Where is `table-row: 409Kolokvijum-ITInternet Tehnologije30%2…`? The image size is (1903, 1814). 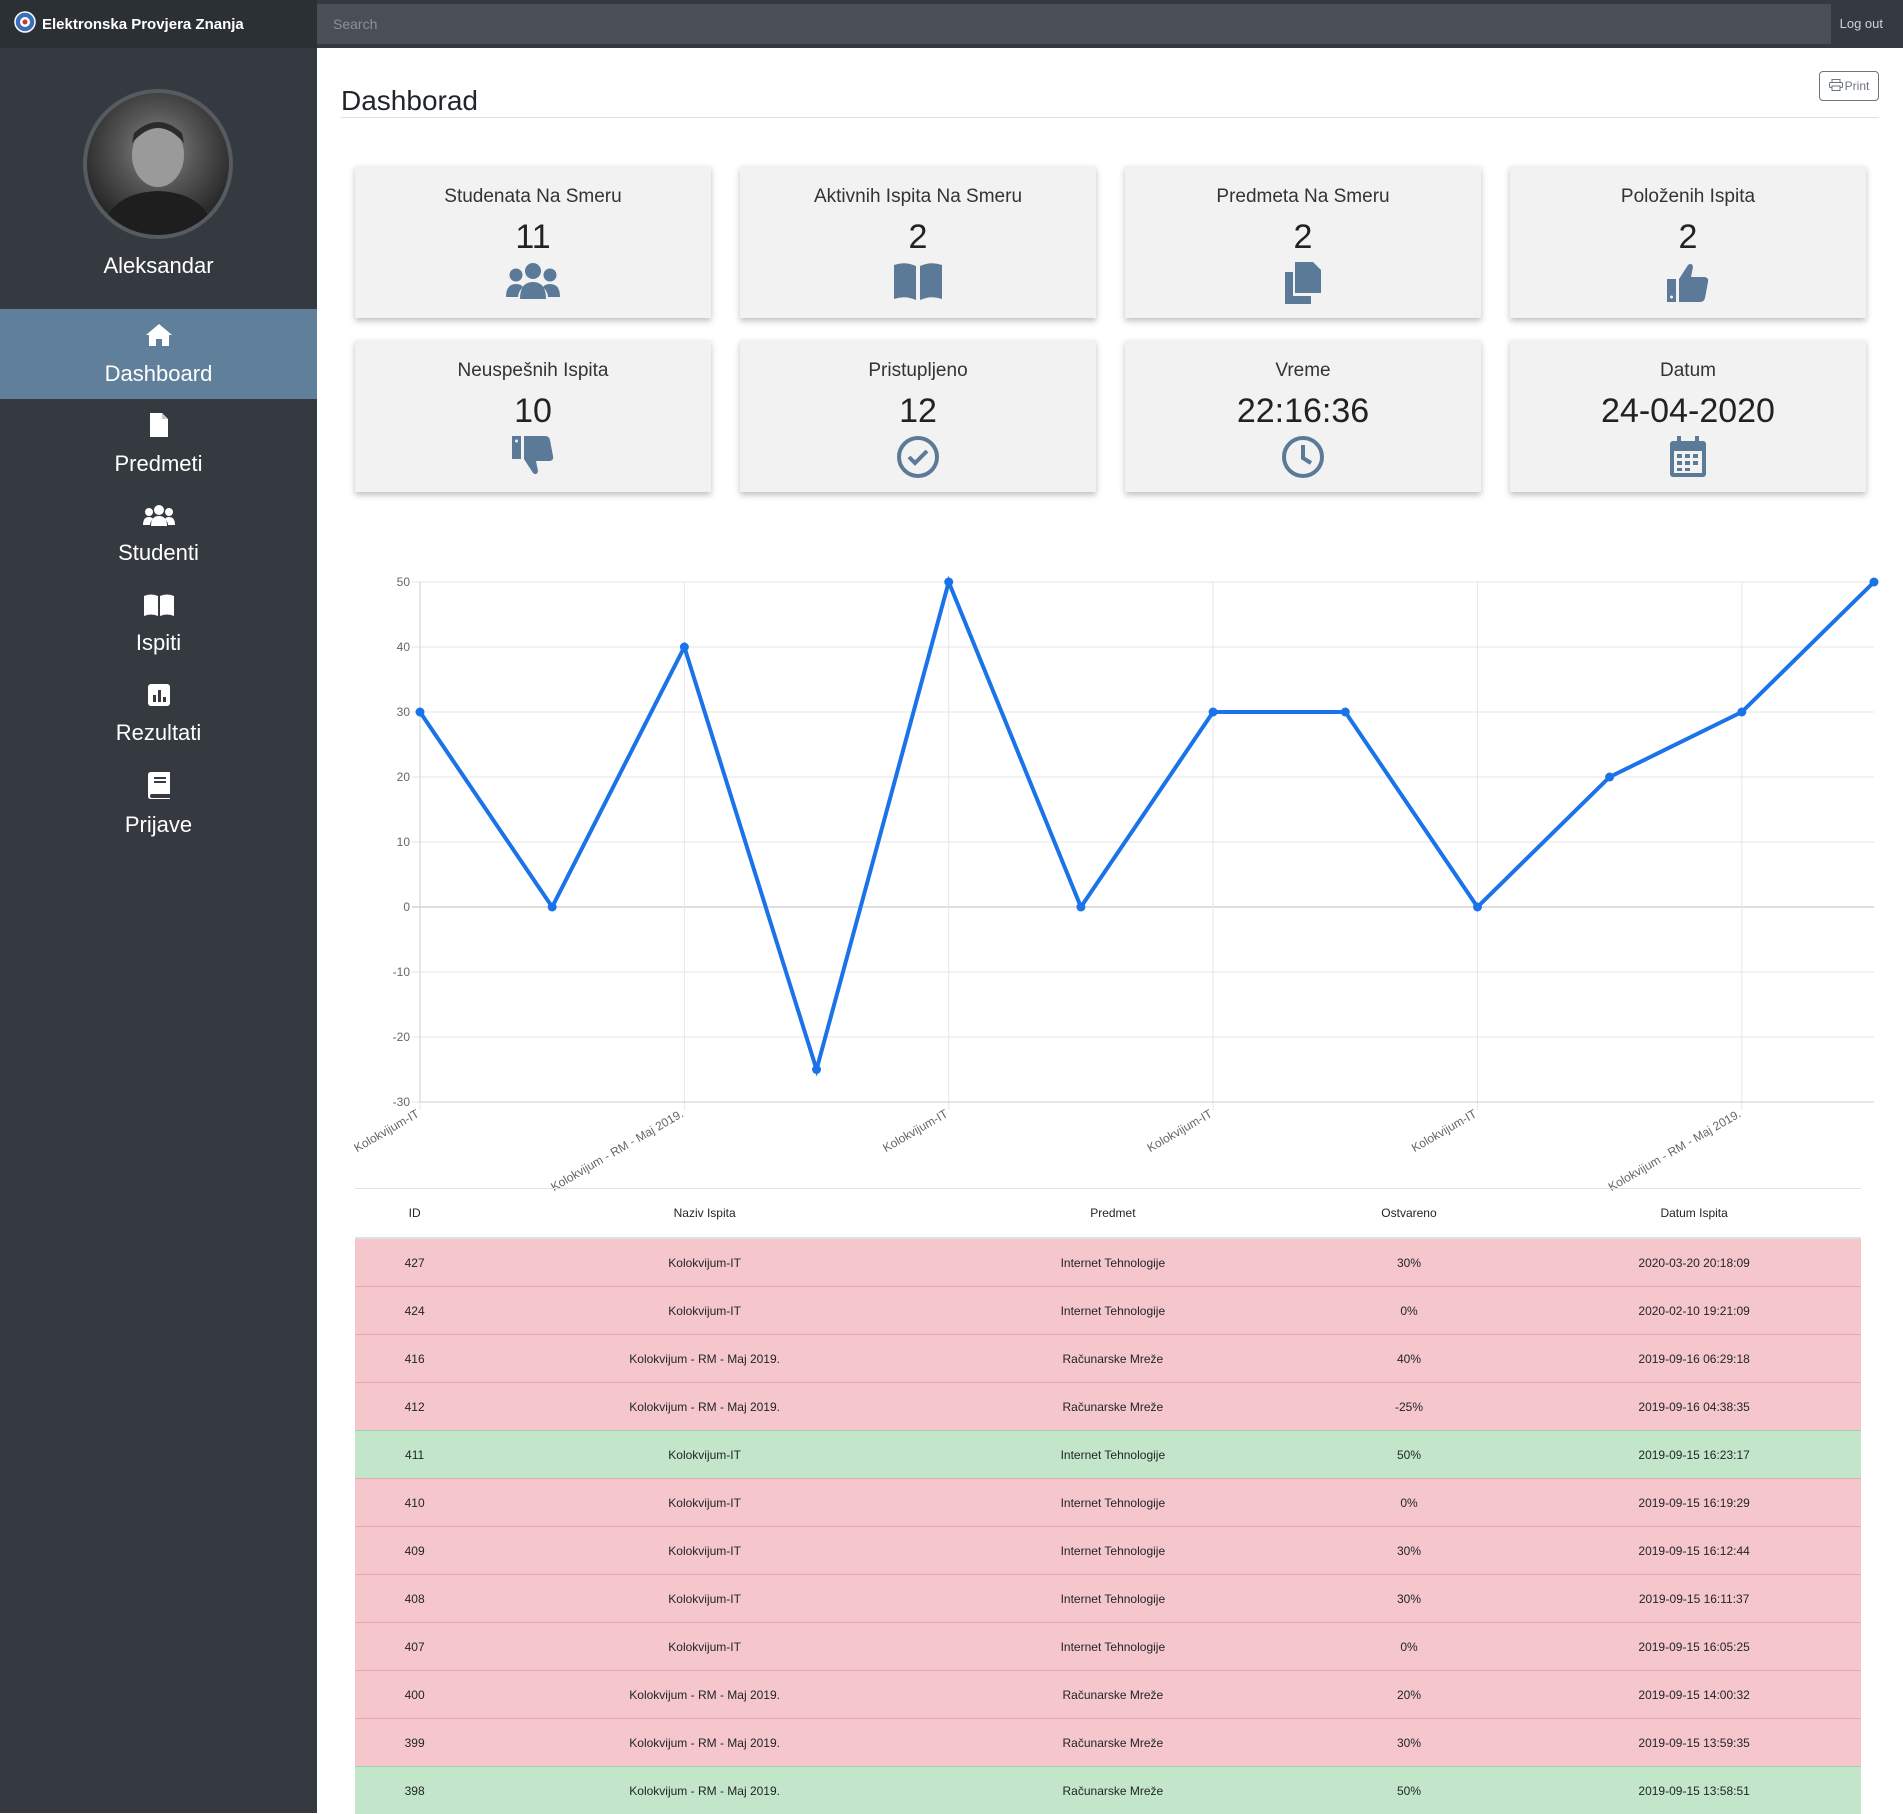
table-row: 409Kolokvijum-ITInternet Tehnologije30%2… is located at coordinates (1108, 1551).